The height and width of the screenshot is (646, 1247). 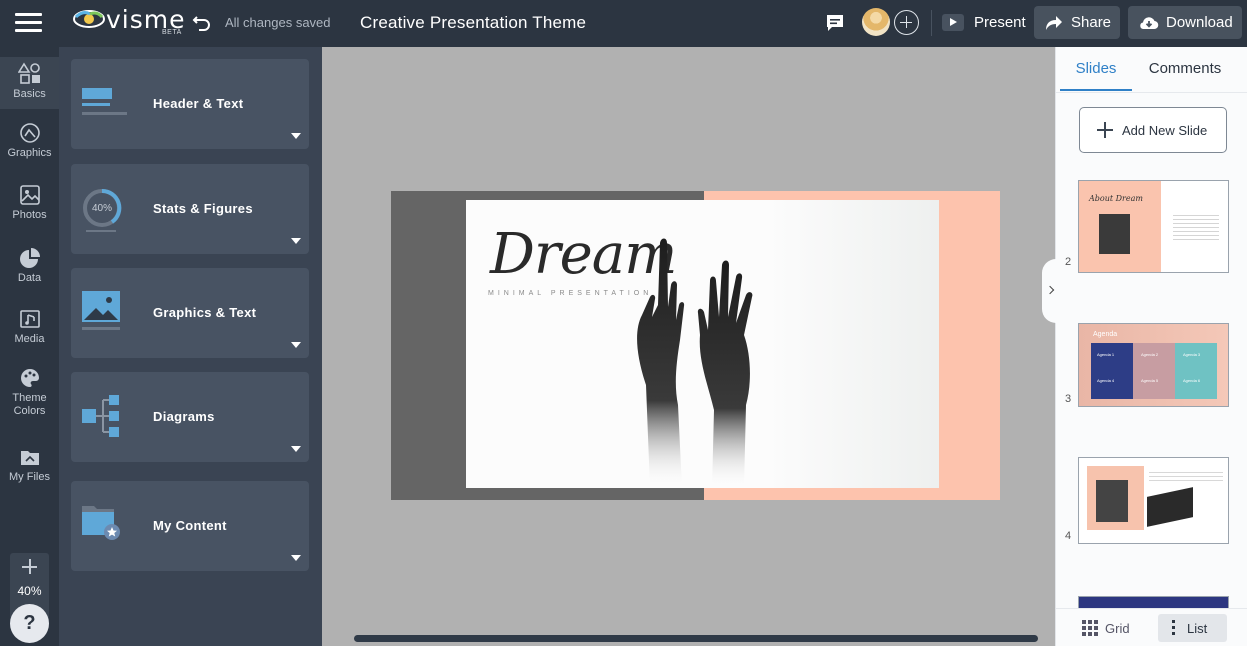 I want to click on thumb-agenda-item: Agenda 3, so click(x=1192, y=354).